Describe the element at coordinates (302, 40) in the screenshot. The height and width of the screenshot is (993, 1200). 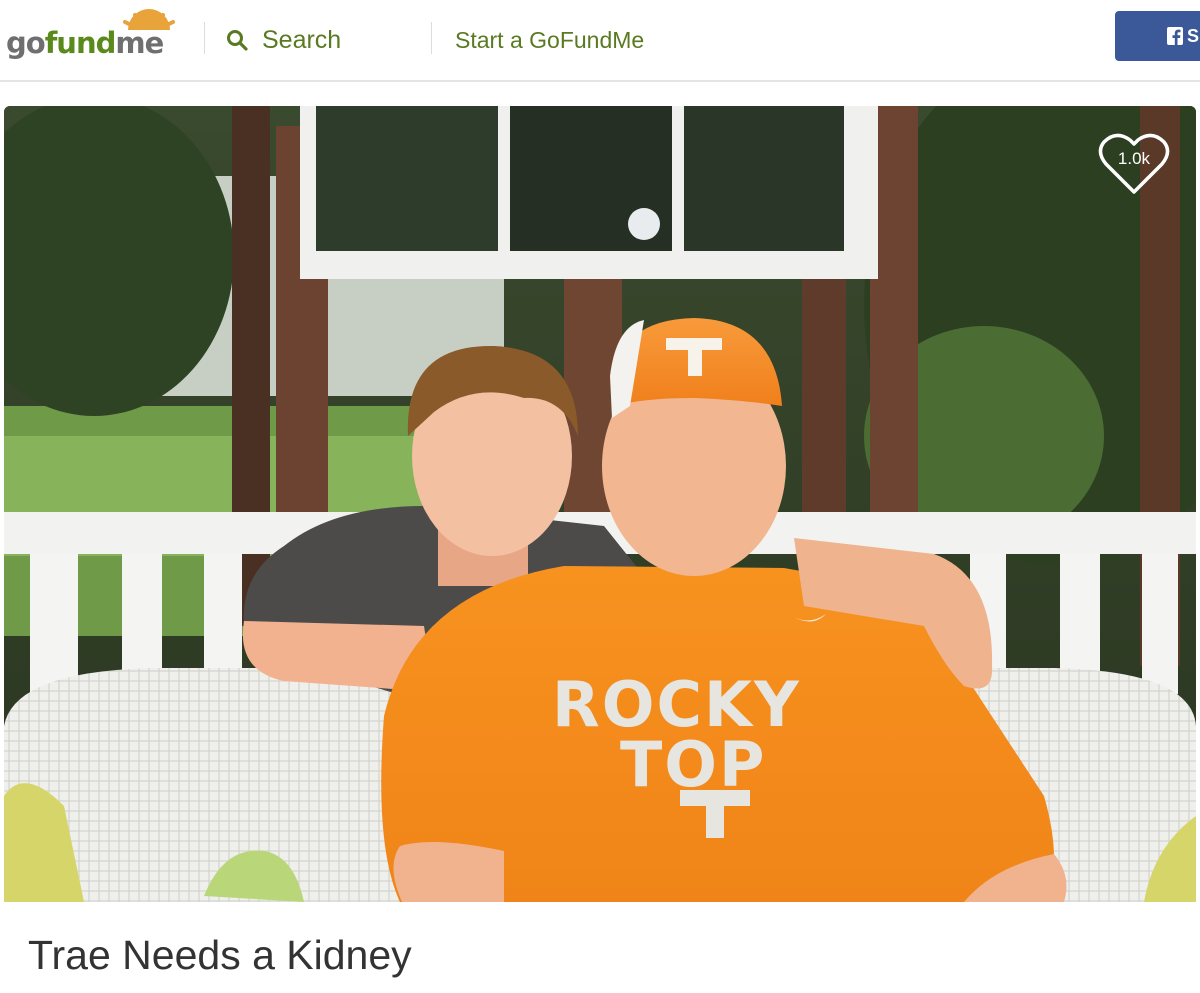
I see `search-label: Search` at that location.